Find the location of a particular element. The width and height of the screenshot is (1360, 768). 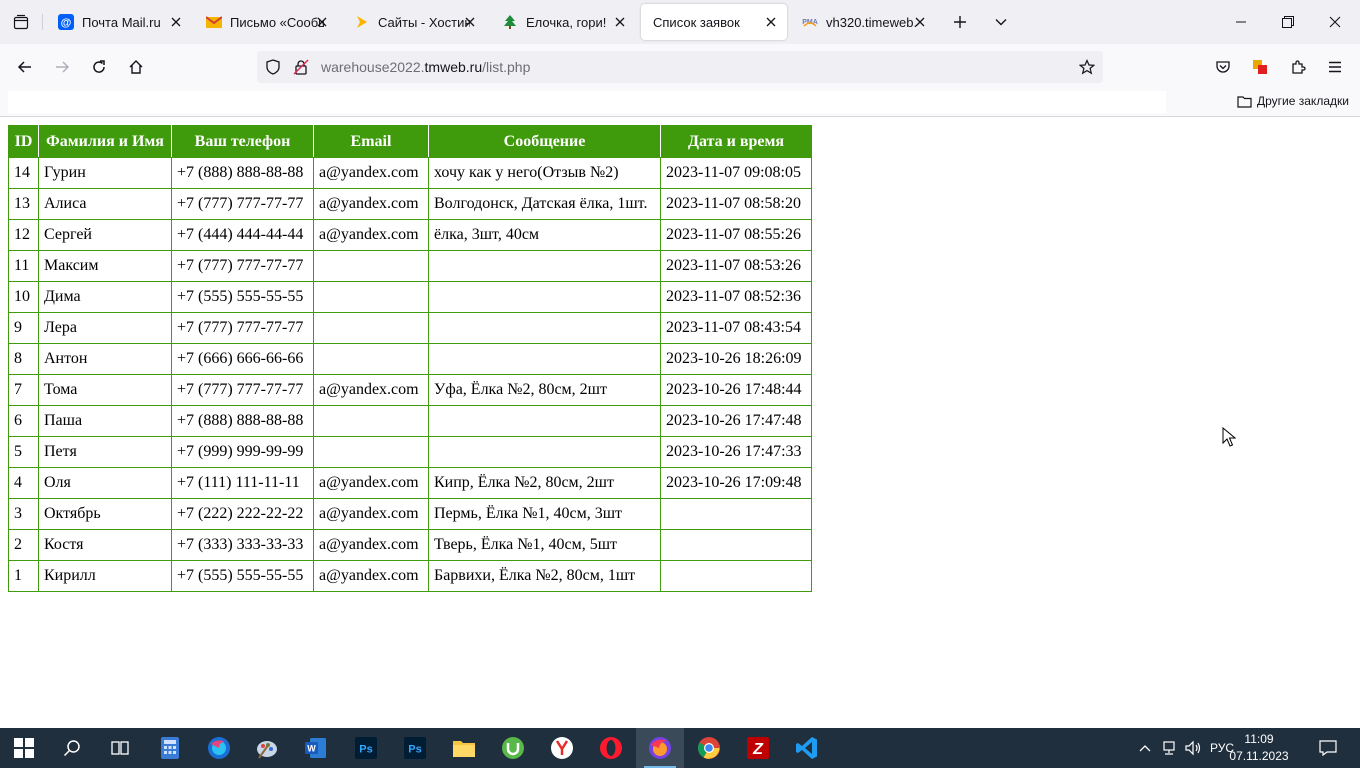

paint-icon is located at coordinates (267, 750).